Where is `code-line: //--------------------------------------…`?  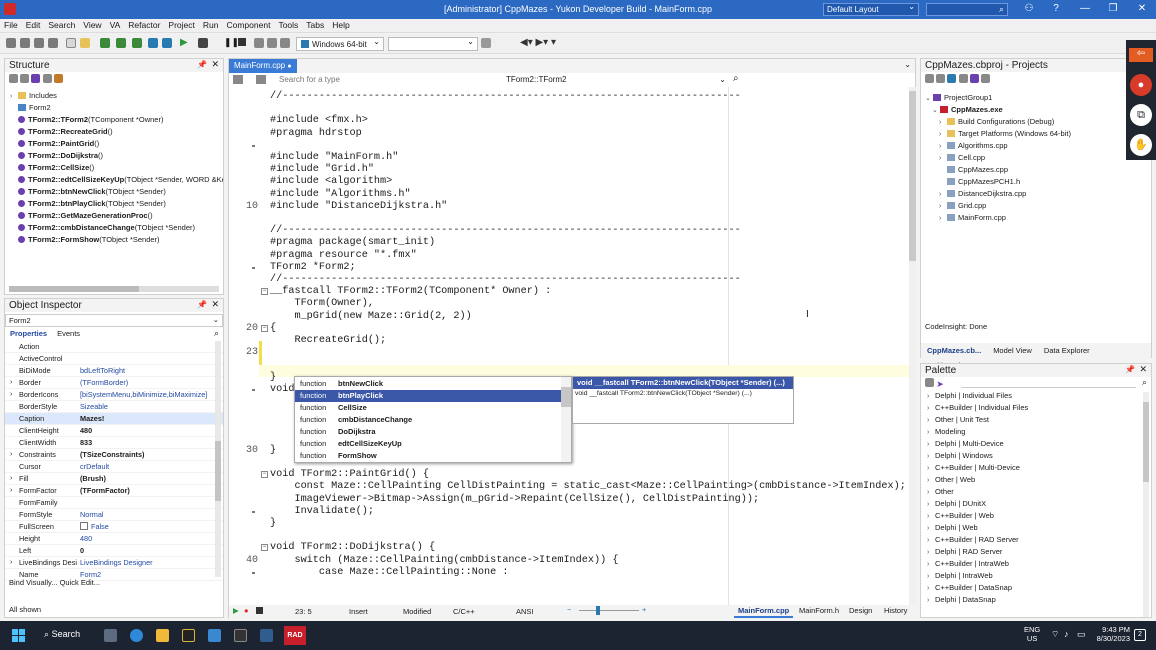 code-line: //--------------------------------------… is located at coordinates (505, 97).